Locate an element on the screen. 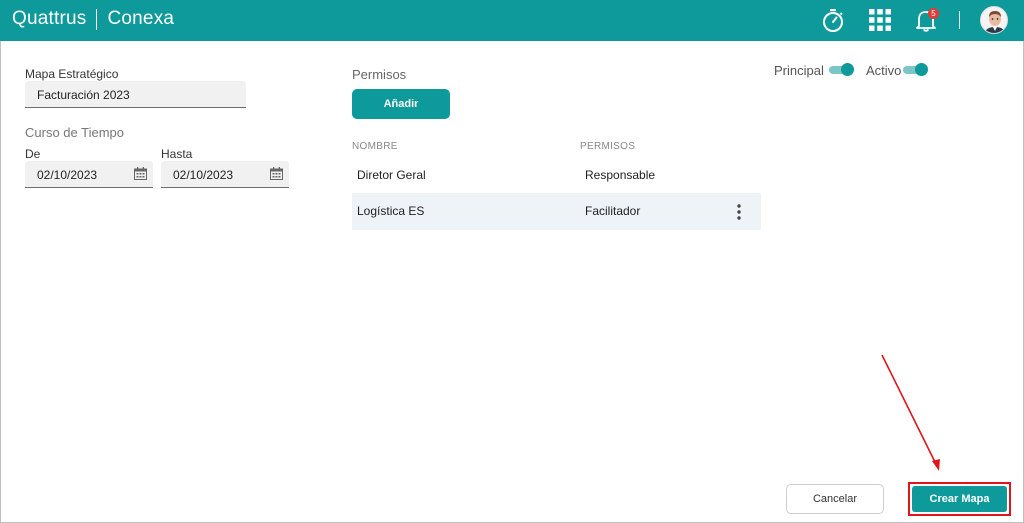  bell-icon: 5 is located at coordinates (926, 20).